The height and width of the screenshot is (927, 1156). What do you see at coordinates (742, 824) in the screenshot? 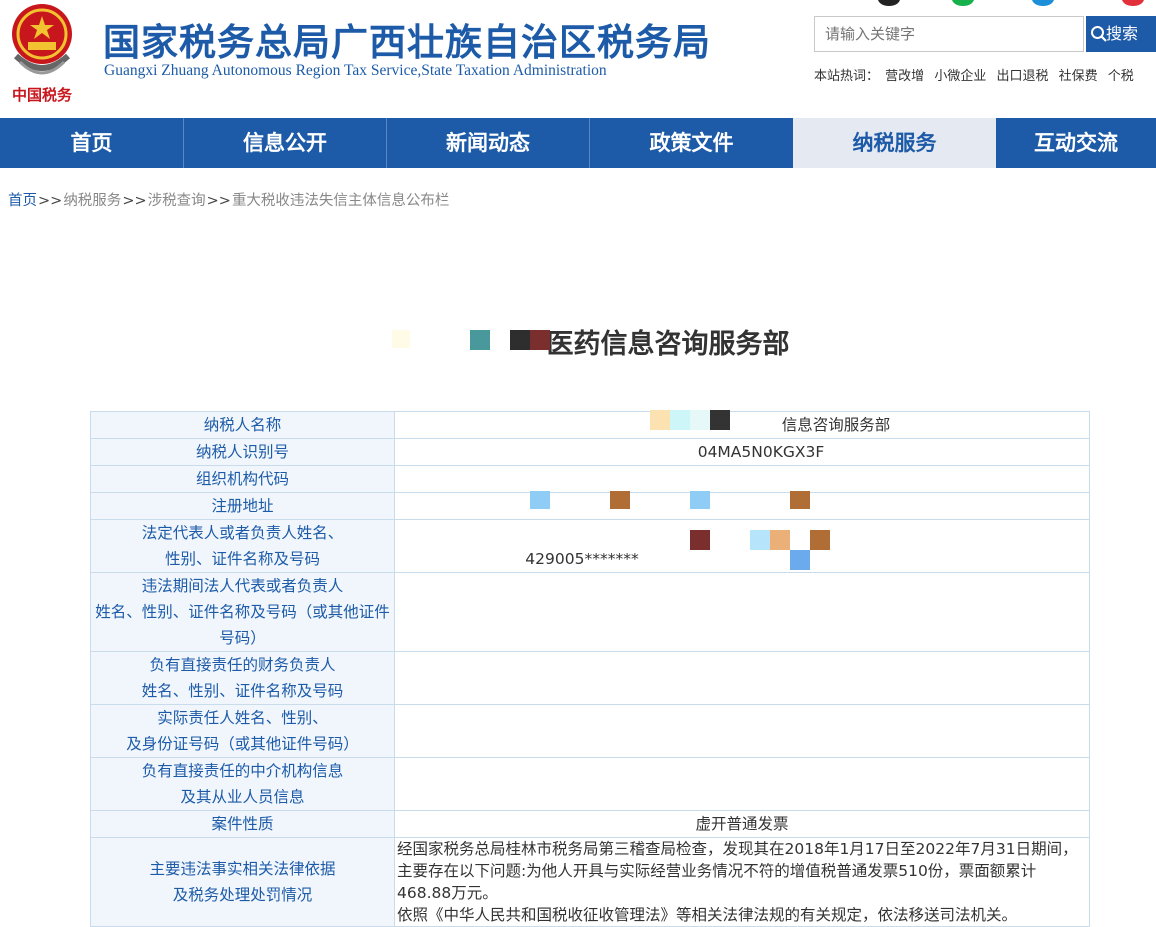
I see `row-value: 虚开普通发票` at bounding box center [742, 824].